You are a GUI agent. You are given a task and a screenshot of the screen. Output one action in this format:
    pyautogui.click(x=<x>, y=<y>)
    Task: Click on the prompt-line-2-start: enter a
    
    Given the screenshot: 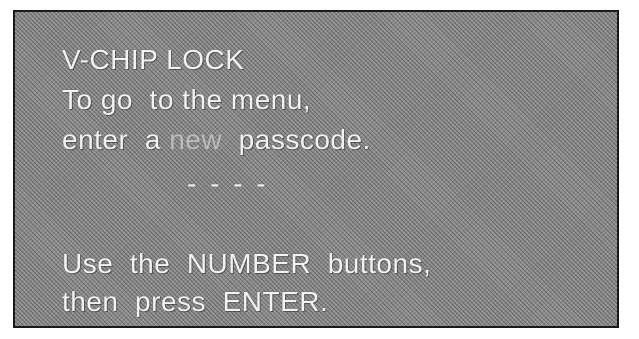 What is the action you would take?
    pyautogui.click(x=116, y=139)
    